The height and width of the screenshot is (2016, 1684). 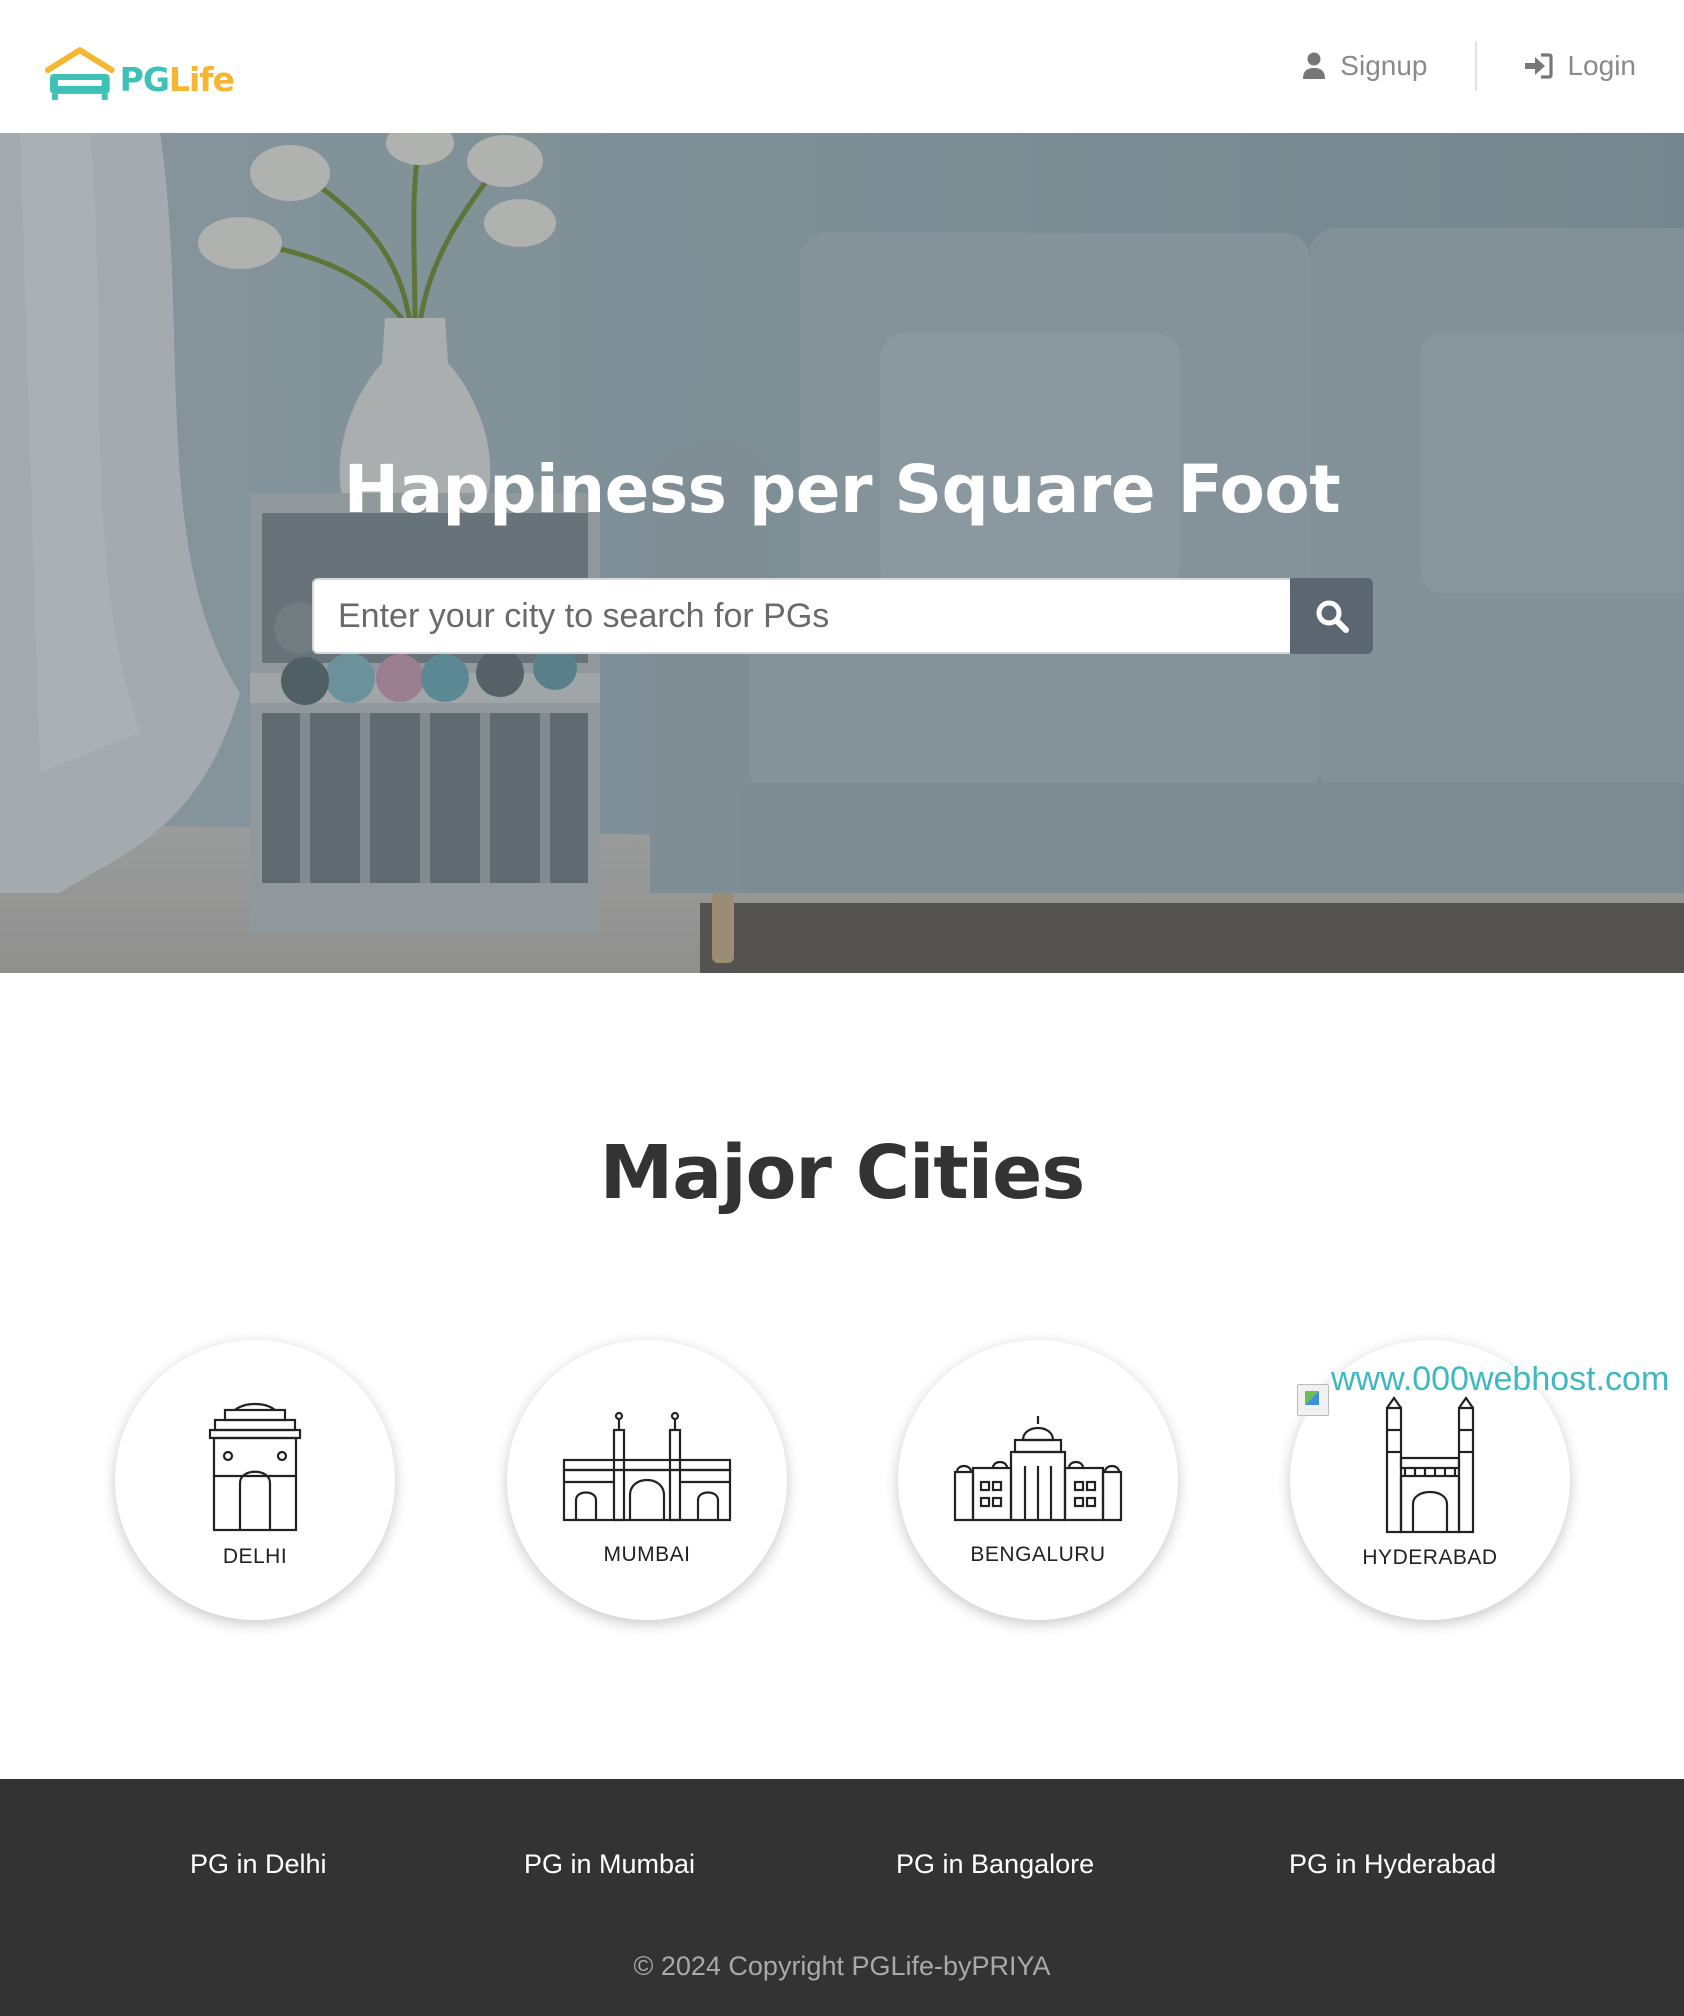 What do you see at coordinates (144, 79) in the screenshot?
I see `logo-pg-text: PG` at bounding box center [144, 79].